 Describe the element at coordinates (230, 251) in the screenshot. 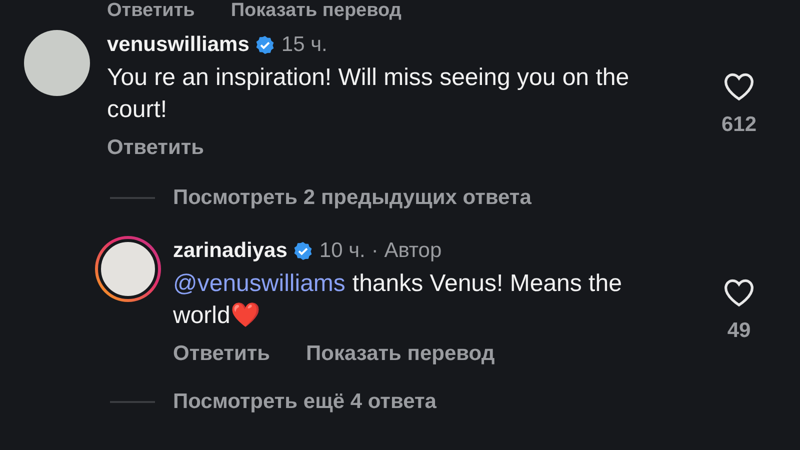

I see `username: zarinadiyas` at that location.